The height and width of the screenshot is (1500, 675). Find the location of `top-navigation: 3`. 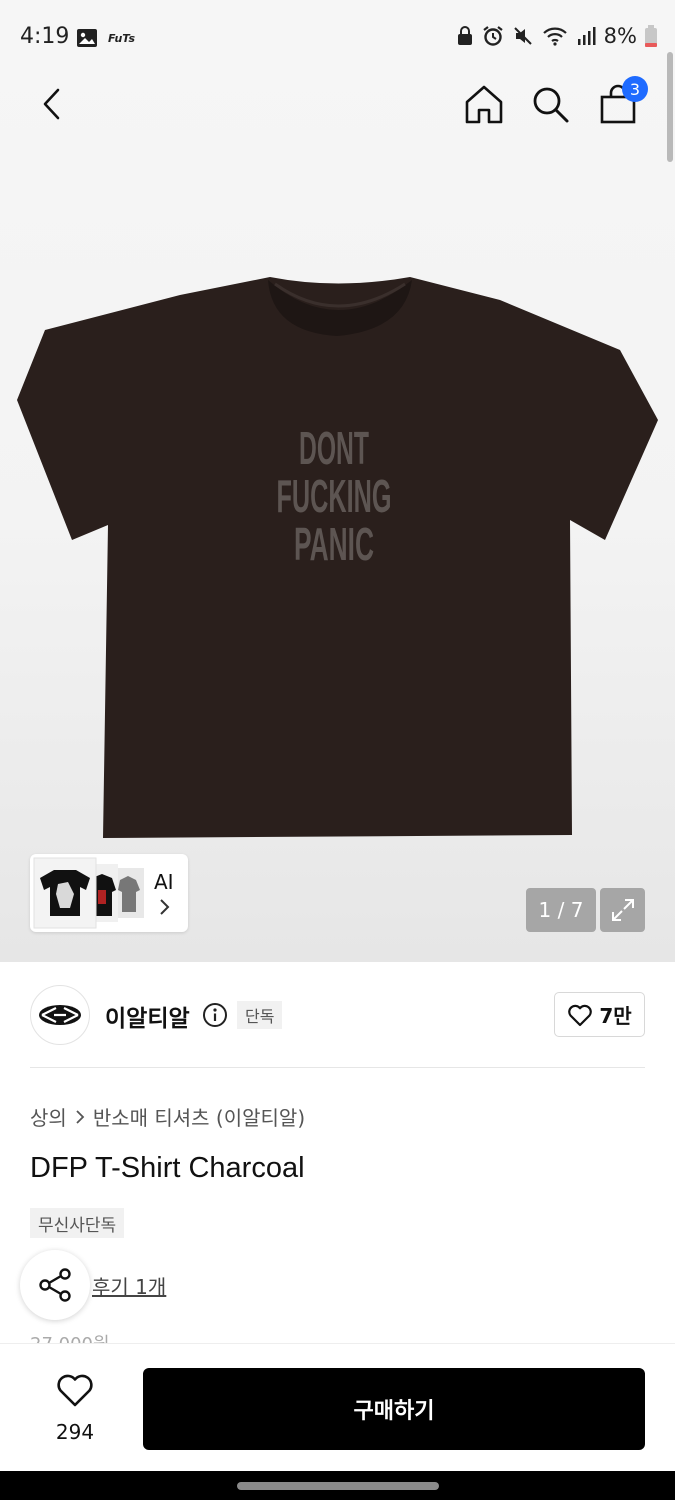

top-navigation: 3 is located at coordinates (337, 105).